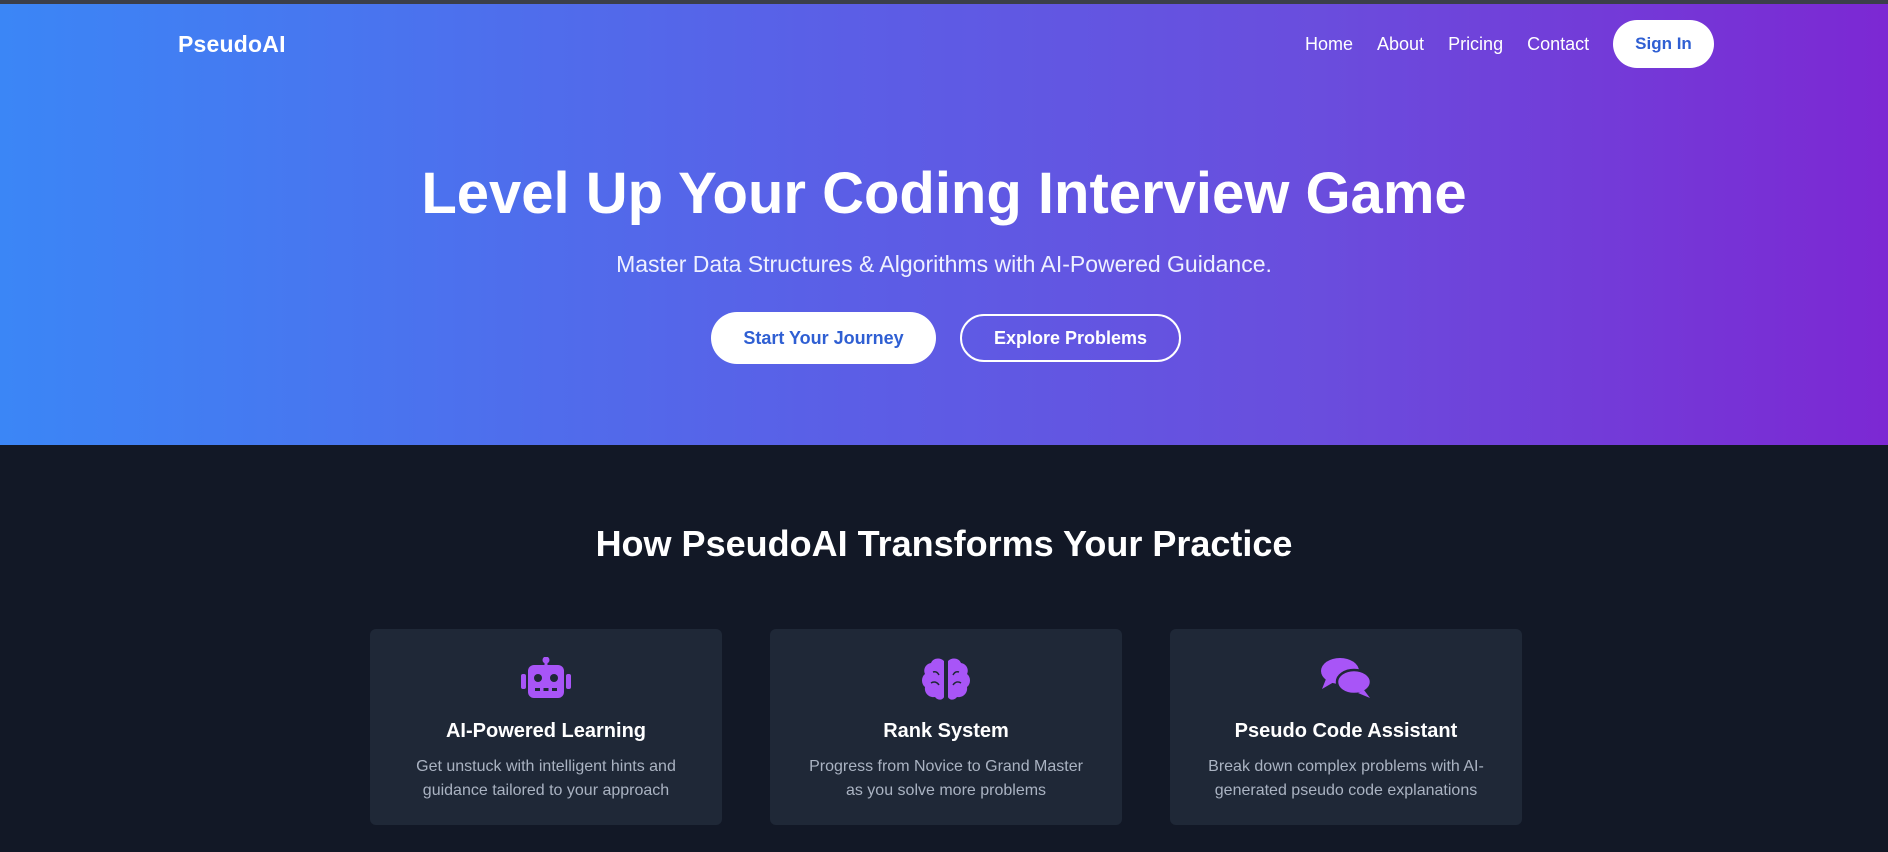  I want to click on nav-link-home: Home, so click(1329, 44).